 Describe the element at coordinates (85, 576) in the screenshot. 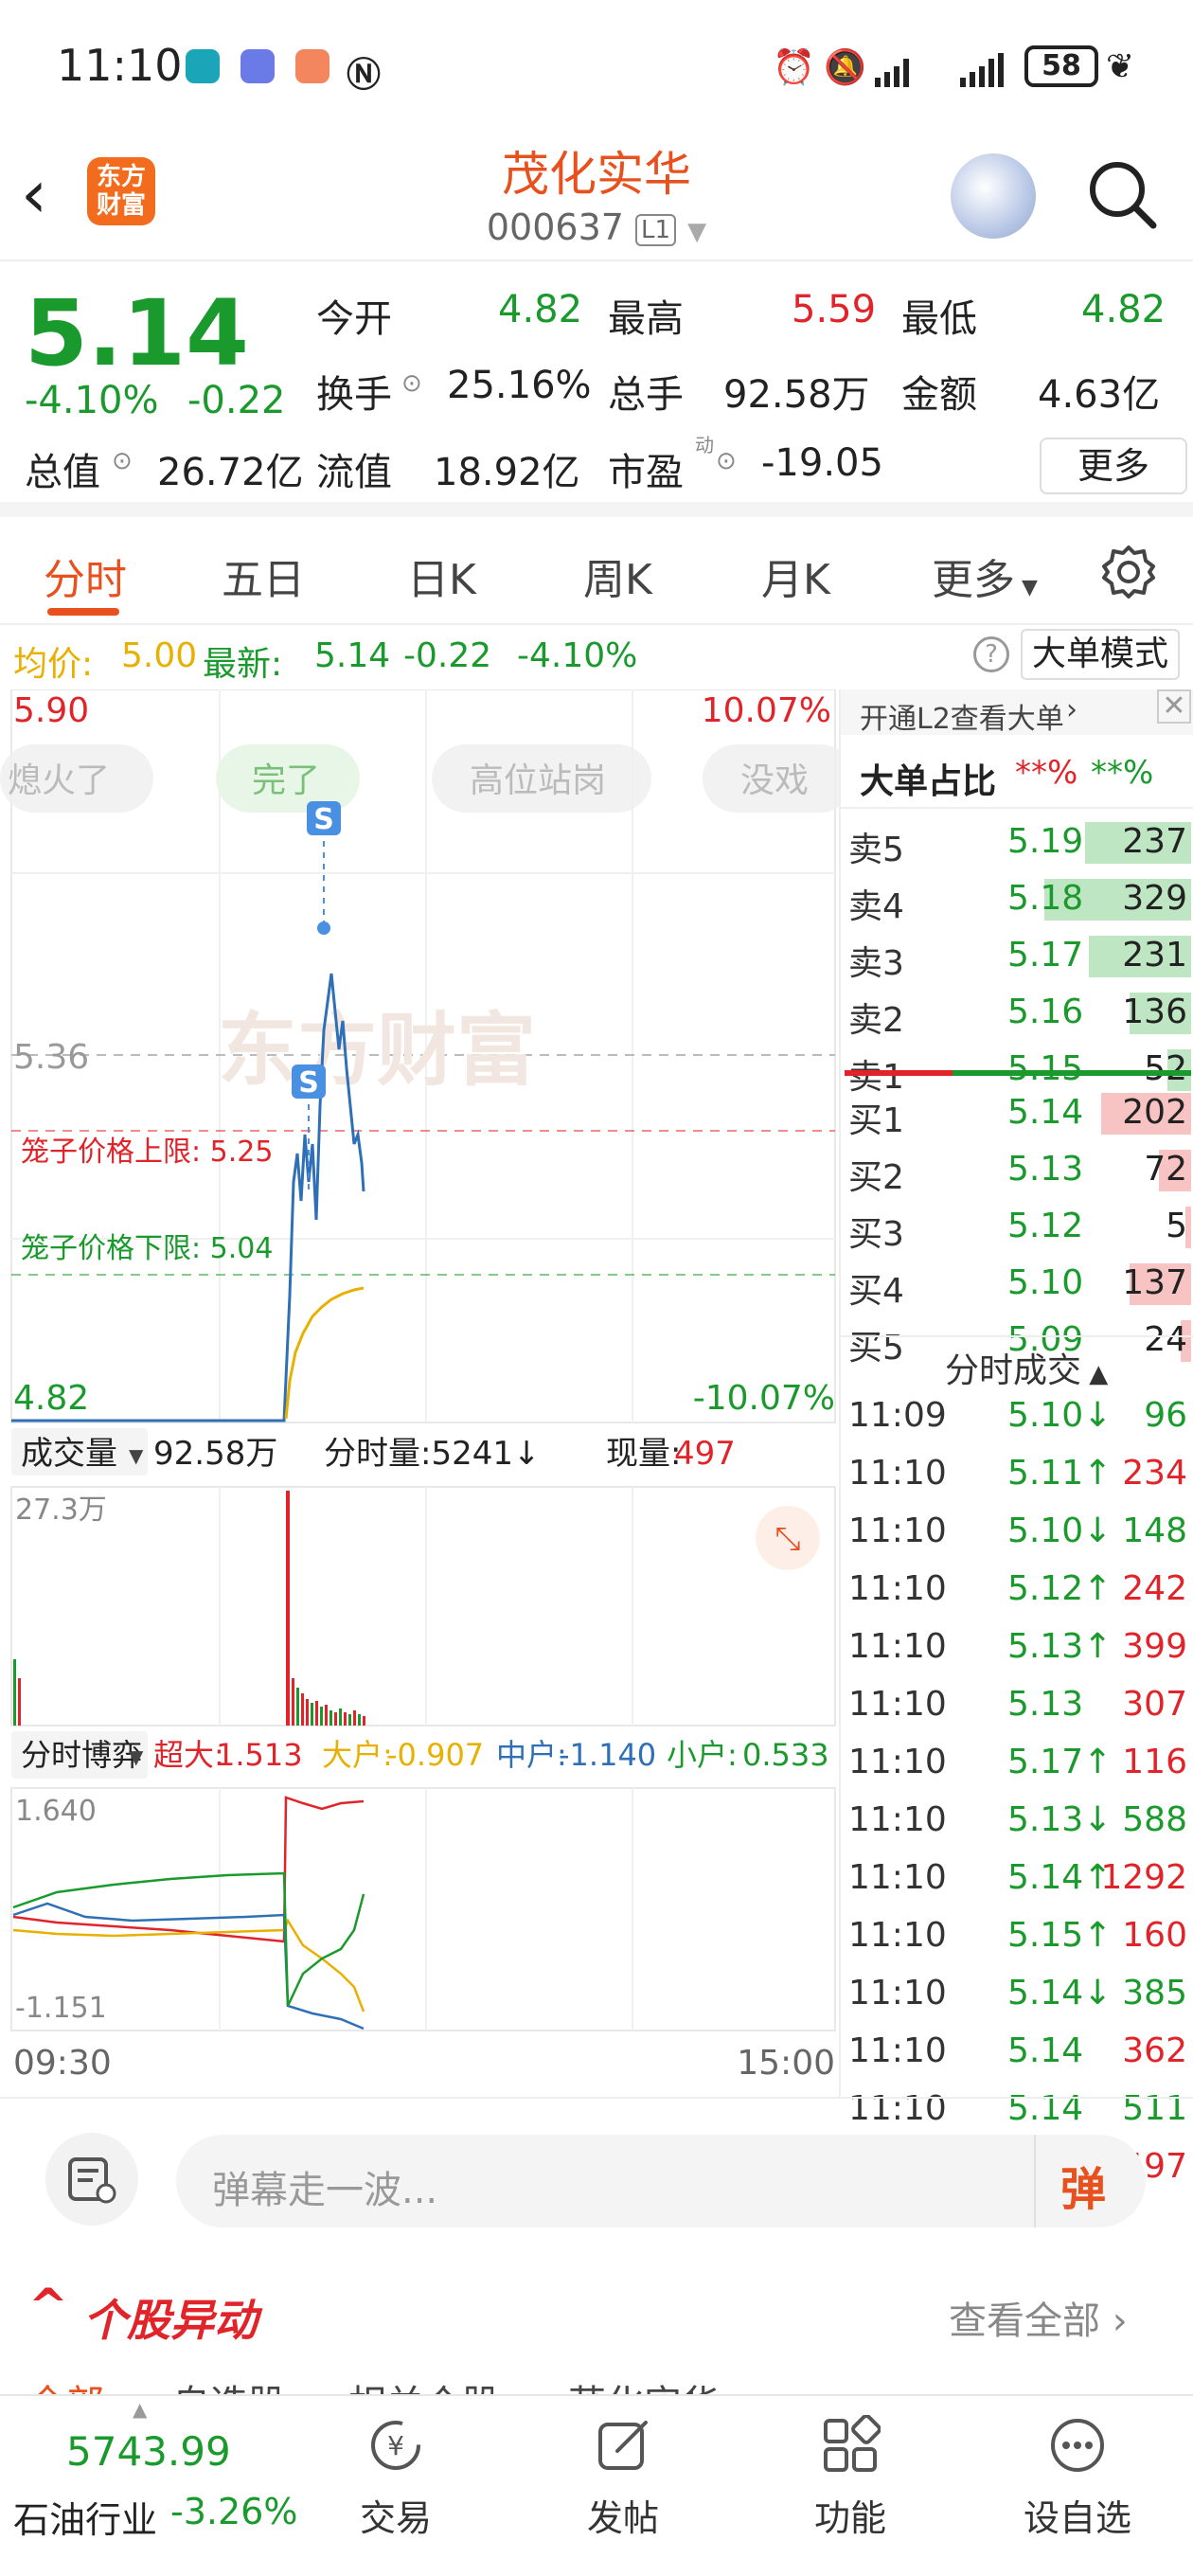

I see `tab-intraday: 分时` at that location.